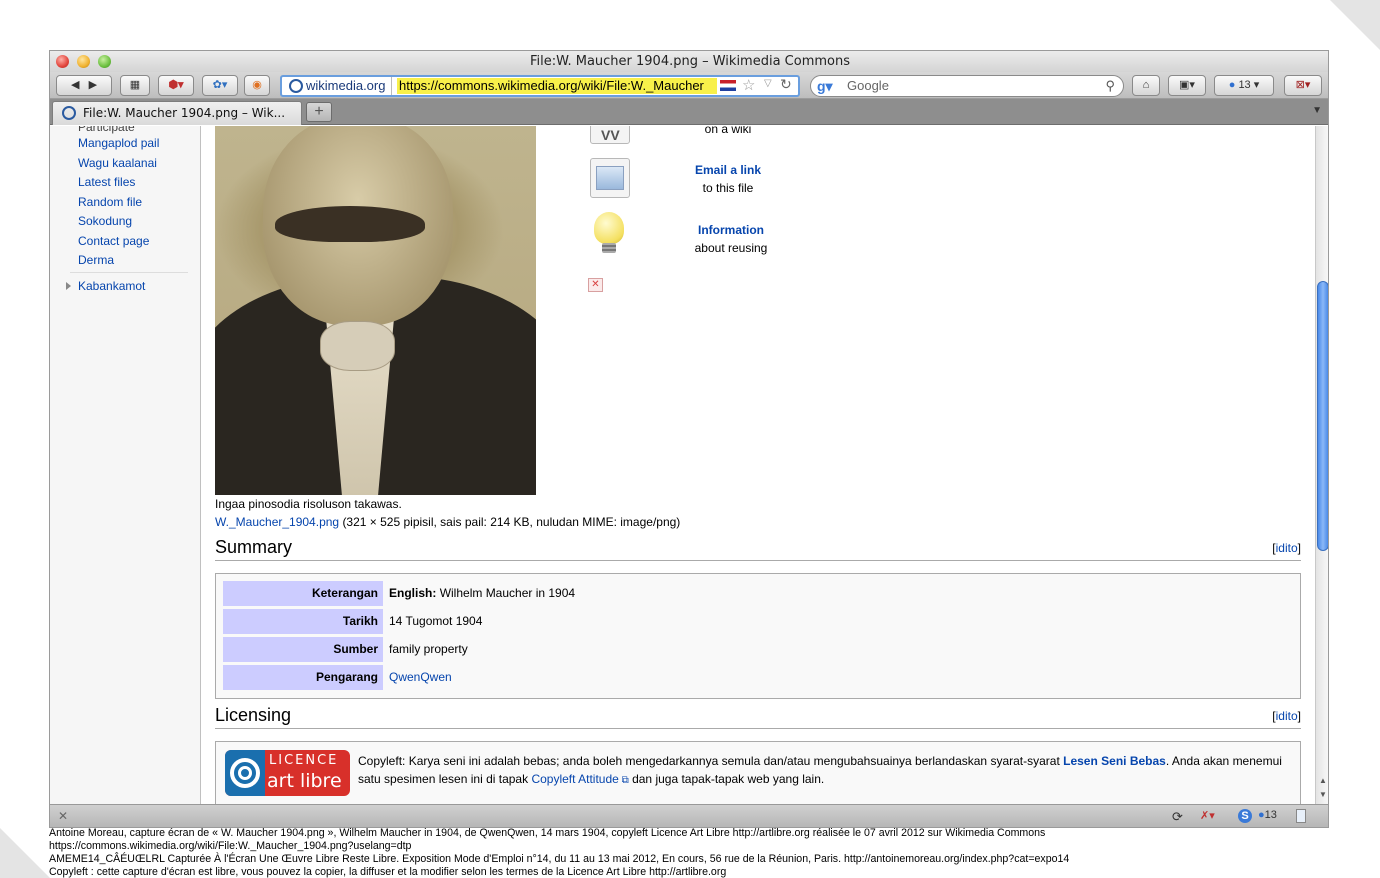 Image resolution: width=1380 pixels, height=878 pixels. Describe the element at coordinates (1114, 761) in the screenshot. I see `free-art-license-link: Lesen Seni Bebas` at that location.